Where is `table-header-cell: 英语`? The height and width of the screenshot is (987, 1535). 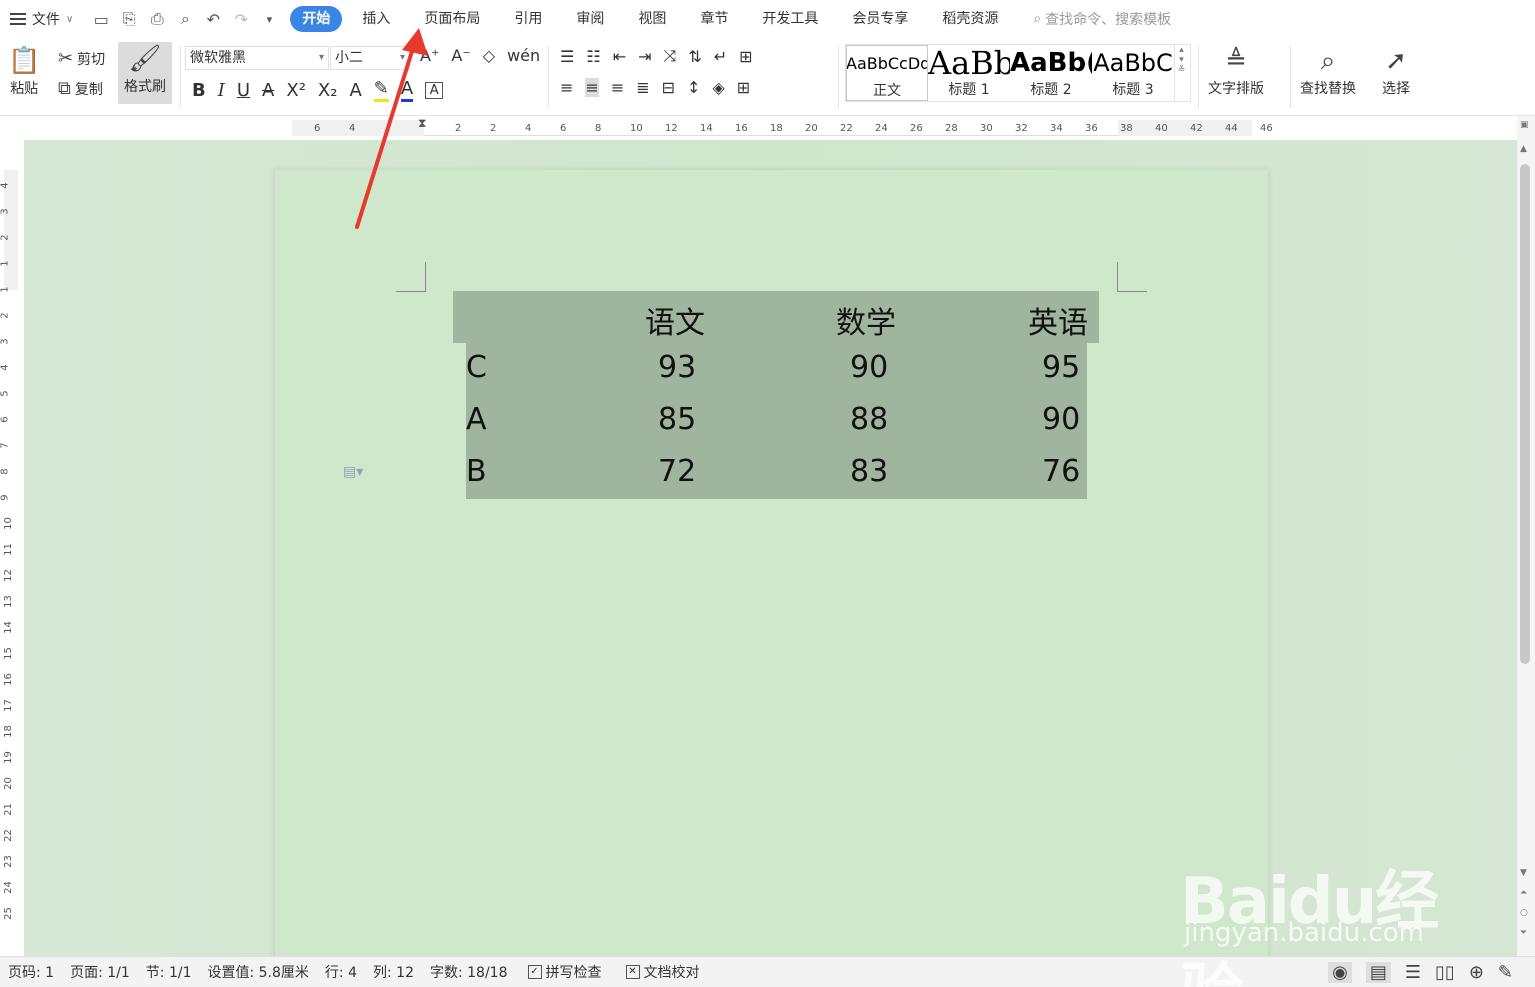
table-header-cell: 英语 is located at coordinates (1058, 320).